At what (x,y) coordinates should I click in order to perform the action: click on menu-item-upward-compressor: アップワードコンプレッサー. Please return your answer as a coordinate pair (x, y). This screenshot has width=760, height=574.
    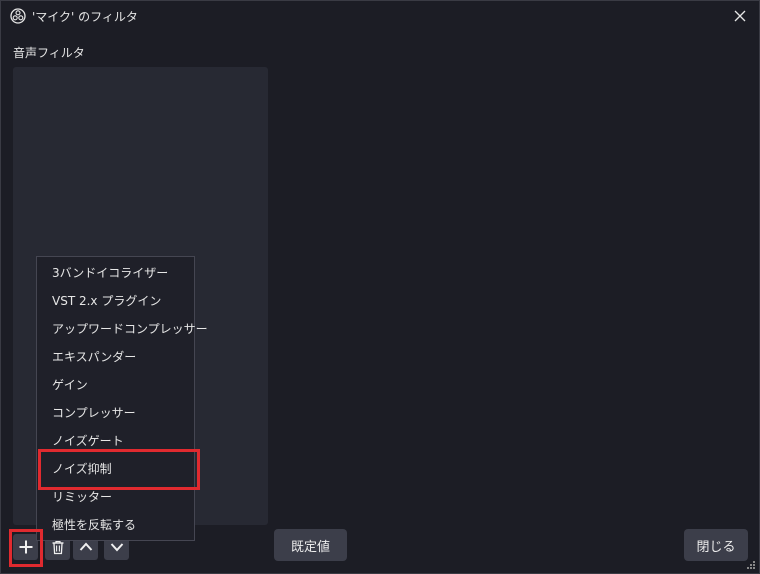
    Looking at the image, I should click on (122, 329).